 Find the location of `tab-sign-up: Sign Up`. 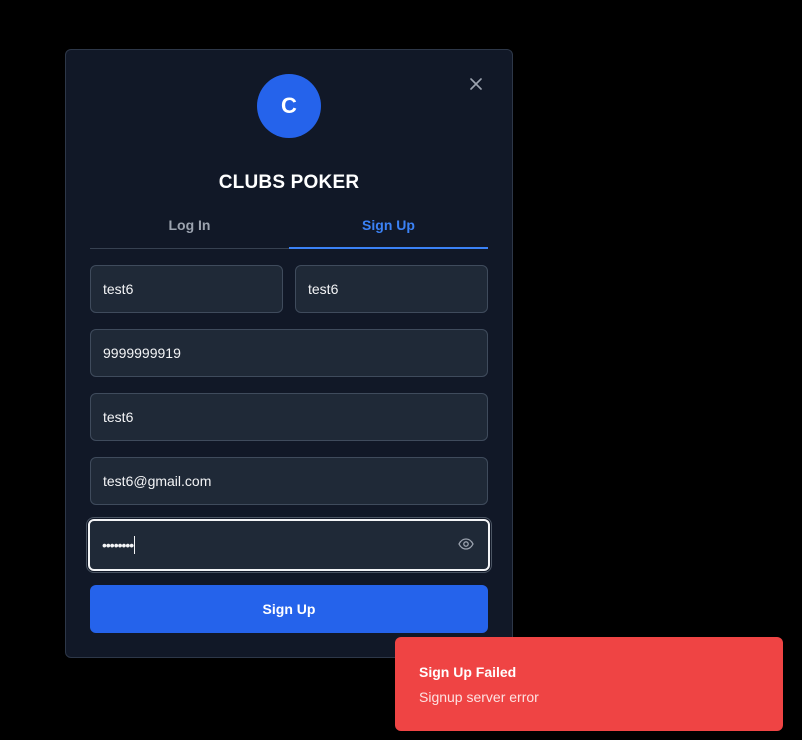

tab-sign-up: Sign Up is located at coordinates (388, 228).